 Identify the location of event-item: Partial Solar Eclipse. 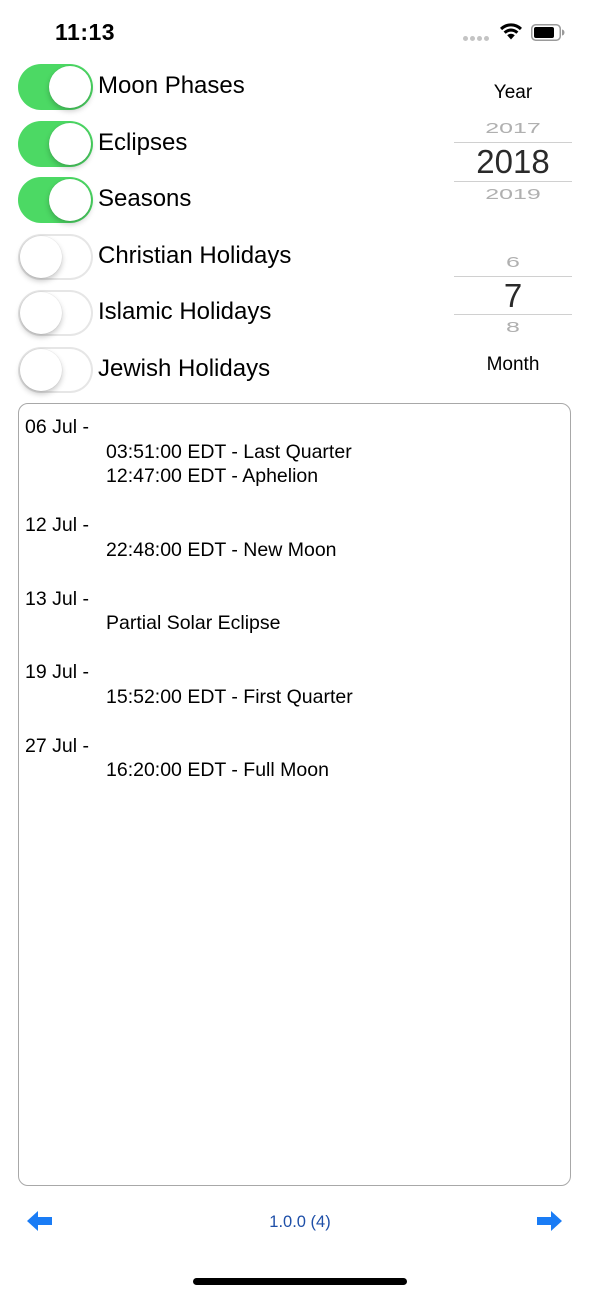
(193, 623).